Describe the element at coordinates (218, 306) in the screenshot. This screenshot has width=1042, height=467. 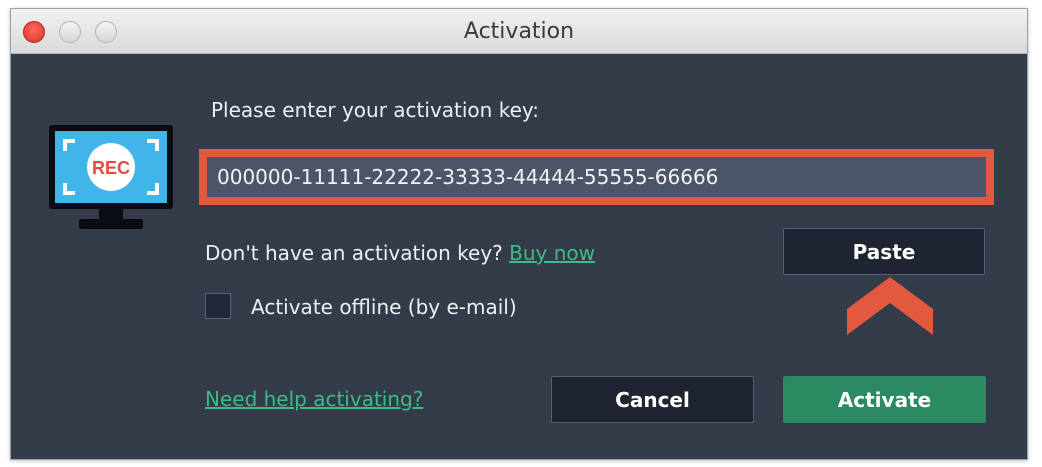
I see `offline-checkbox` at that location.